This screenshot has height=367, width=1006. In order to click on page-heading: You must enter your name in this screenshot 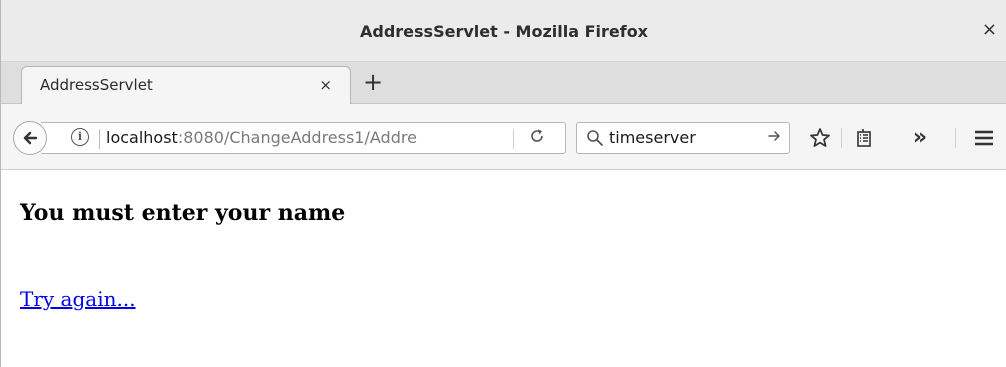, I will do `click(183, 213)`.